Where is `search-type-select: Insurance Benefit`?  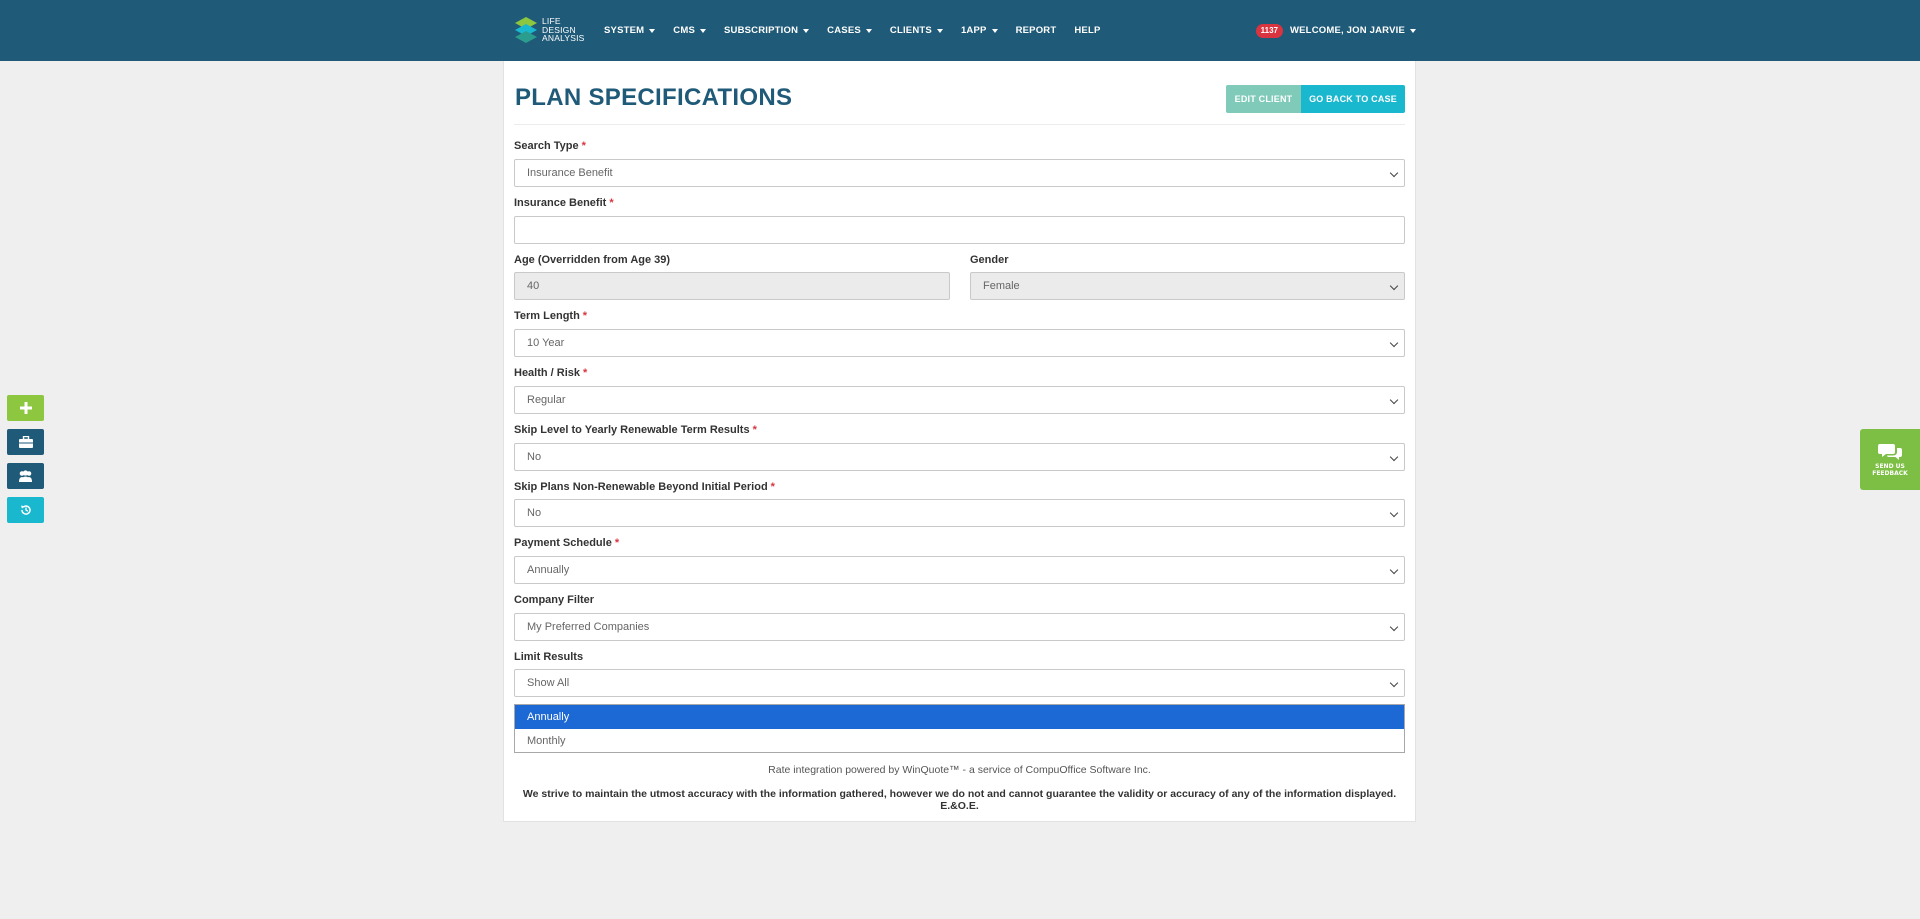 search-type-select: Insurance Benefit is located at coordinates (959, 173).